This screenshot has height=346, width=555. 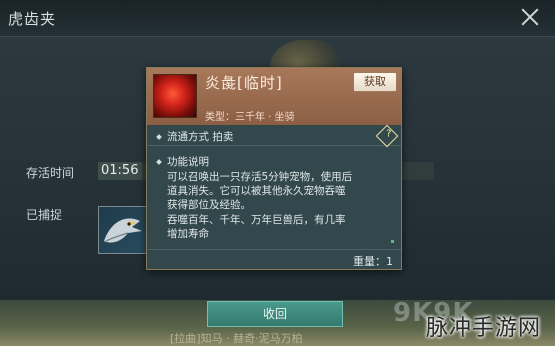 What do you see at coordinates (50, 173) in the screenshot?
I see `survival-time-label: 存活时间` at bounding box center [50, 173].